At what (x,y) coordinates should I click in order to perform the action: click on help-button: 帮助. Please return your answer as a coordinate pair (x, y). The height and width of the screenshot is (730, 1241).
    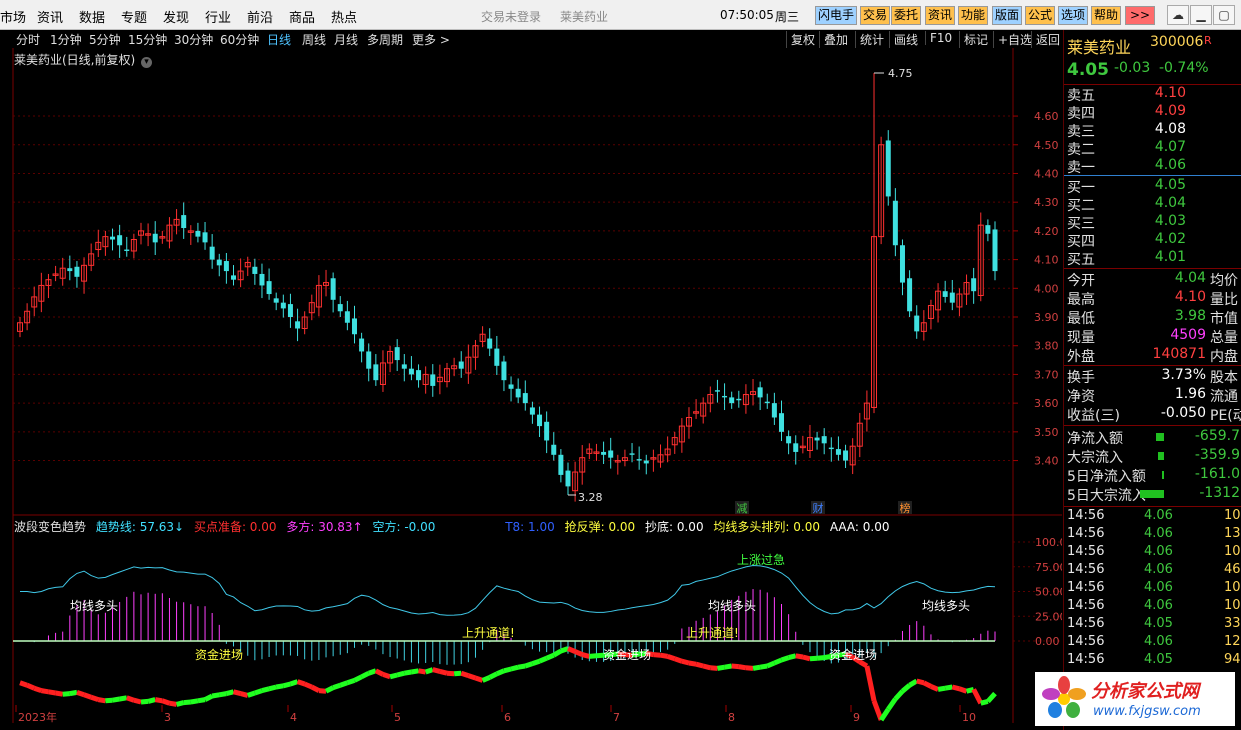
    Looking at the image, I should click on (1106, 15).